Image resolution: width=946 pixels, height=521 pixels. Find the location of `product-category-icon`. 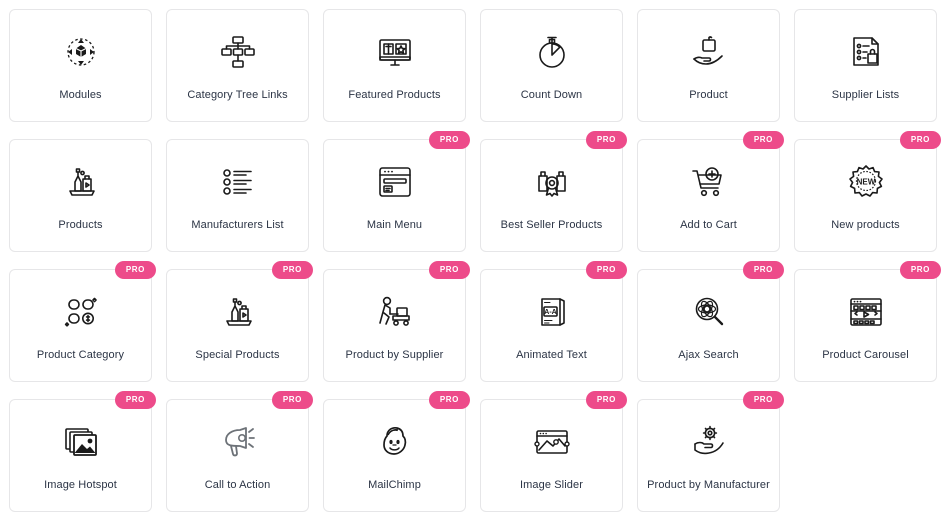

product-category-icon is located at coordinates (81, 312).